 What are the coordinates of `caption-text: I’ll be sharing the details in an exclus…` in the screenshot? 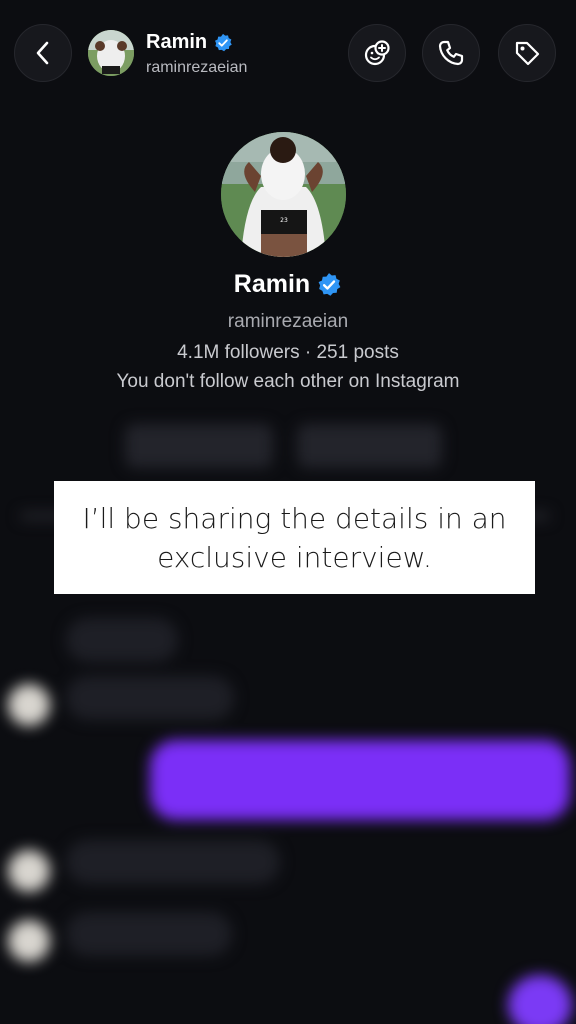 It's located at (294, 537).